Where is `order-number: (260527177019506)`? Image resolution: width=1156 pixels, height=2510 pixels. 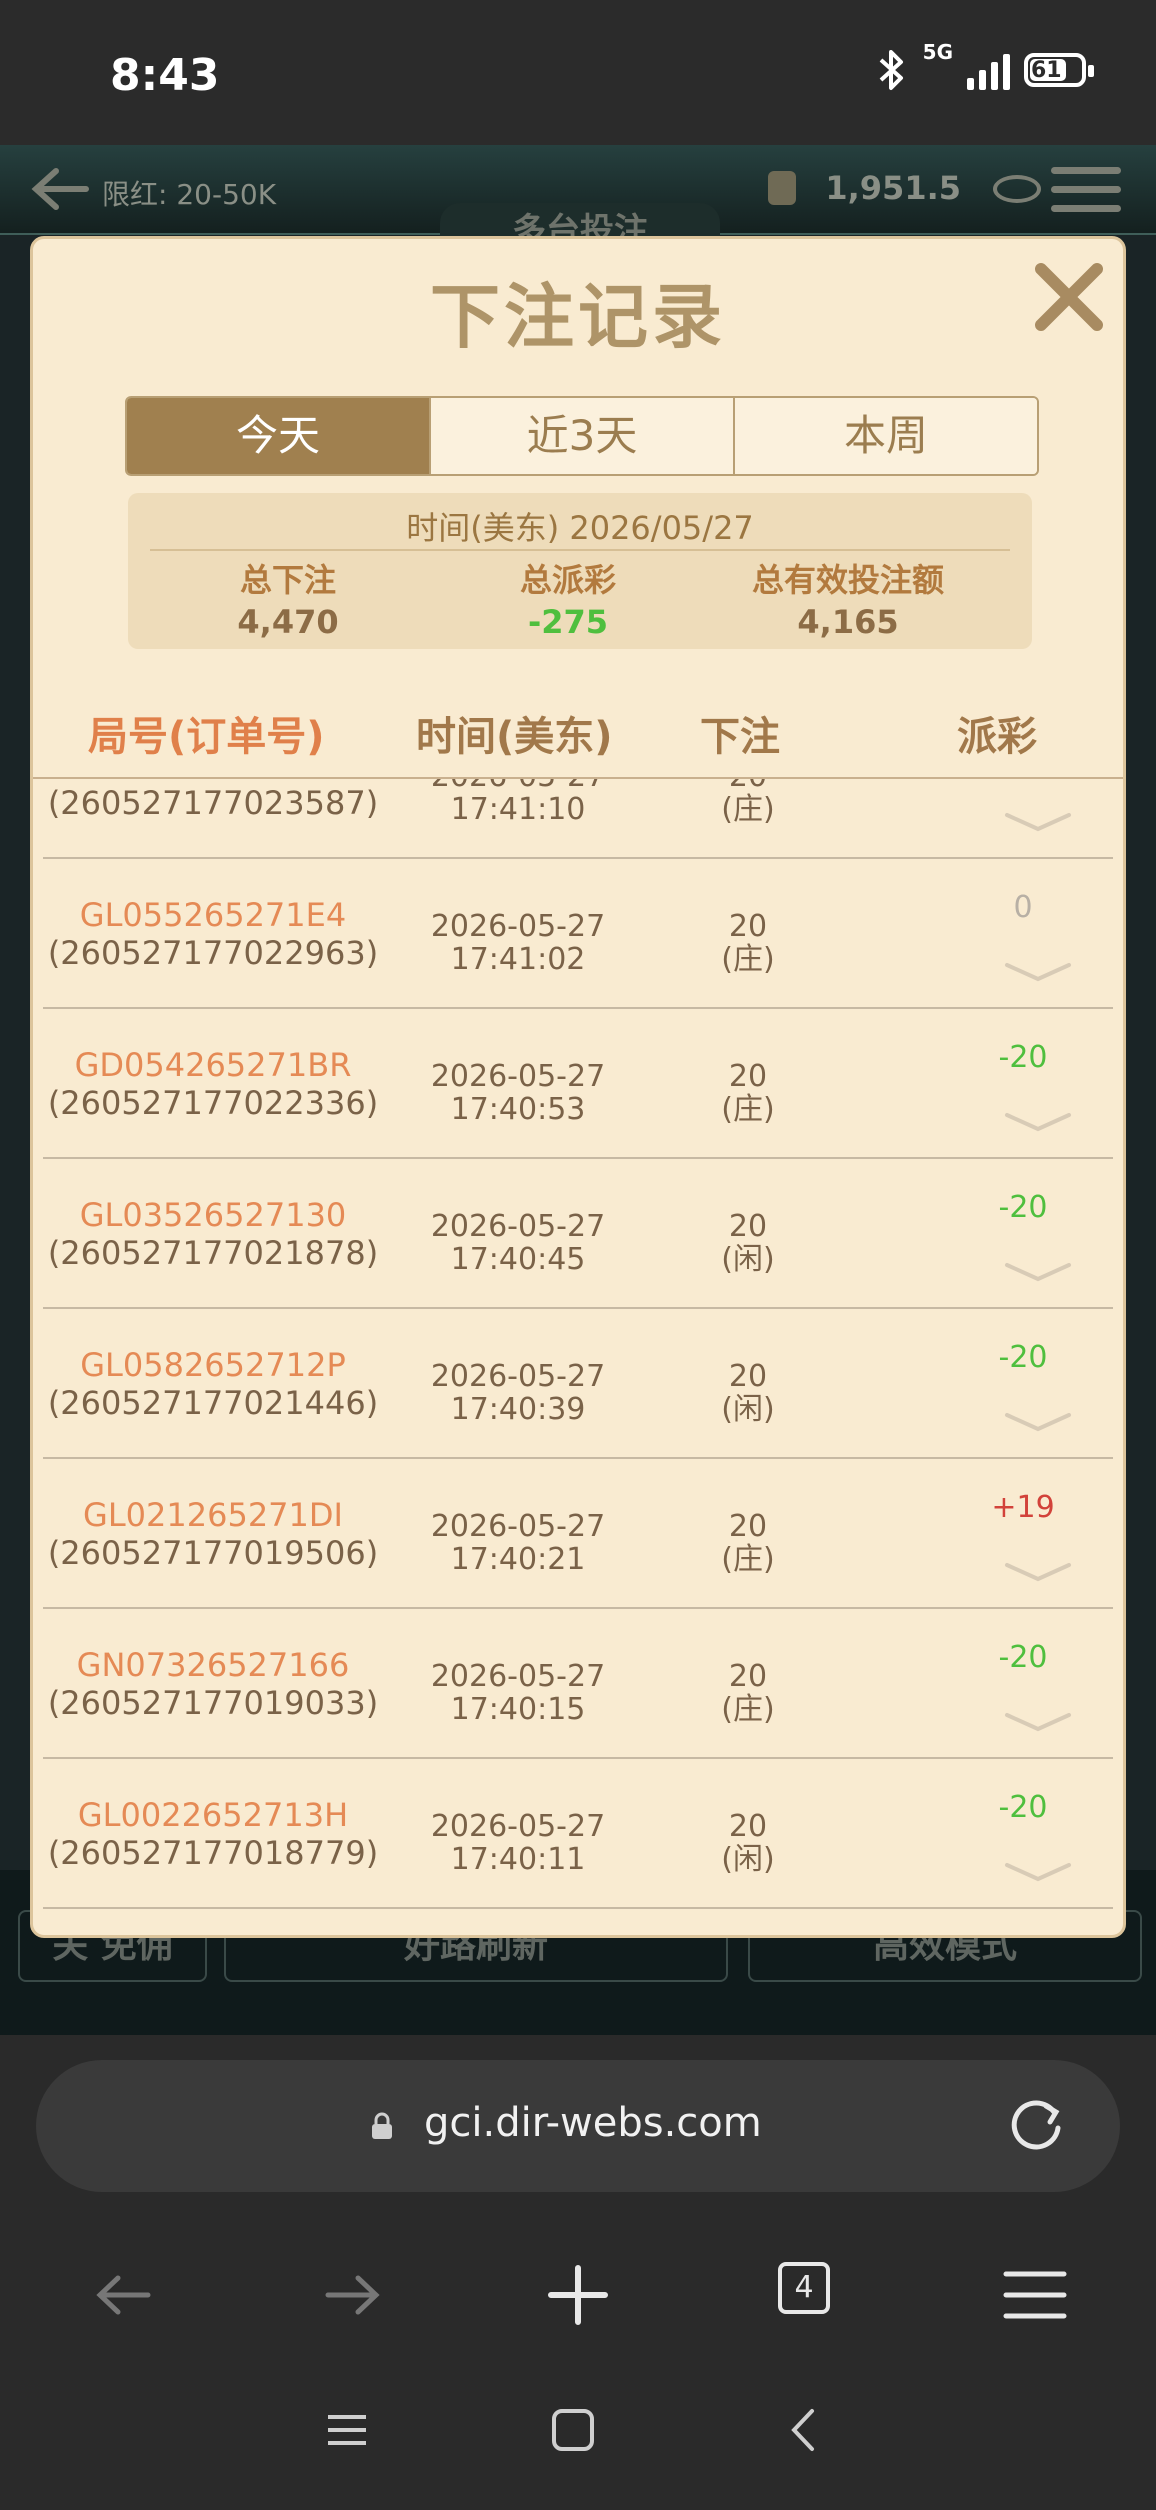 order-number: (260527177019506) is located at coordinates (213, 1553).